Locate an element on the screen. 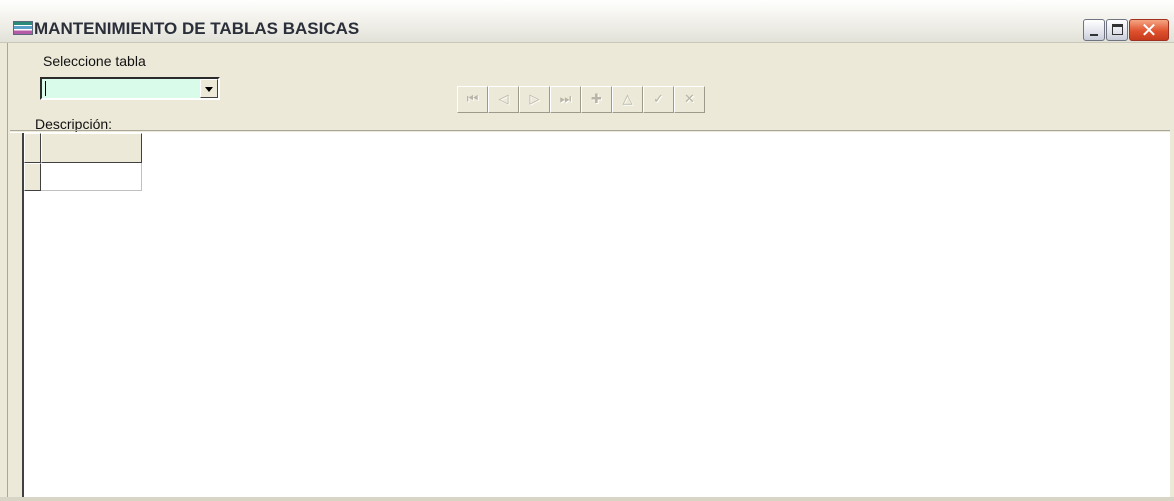  nav-next-button: ▷ is located at coordinates (534, 99).